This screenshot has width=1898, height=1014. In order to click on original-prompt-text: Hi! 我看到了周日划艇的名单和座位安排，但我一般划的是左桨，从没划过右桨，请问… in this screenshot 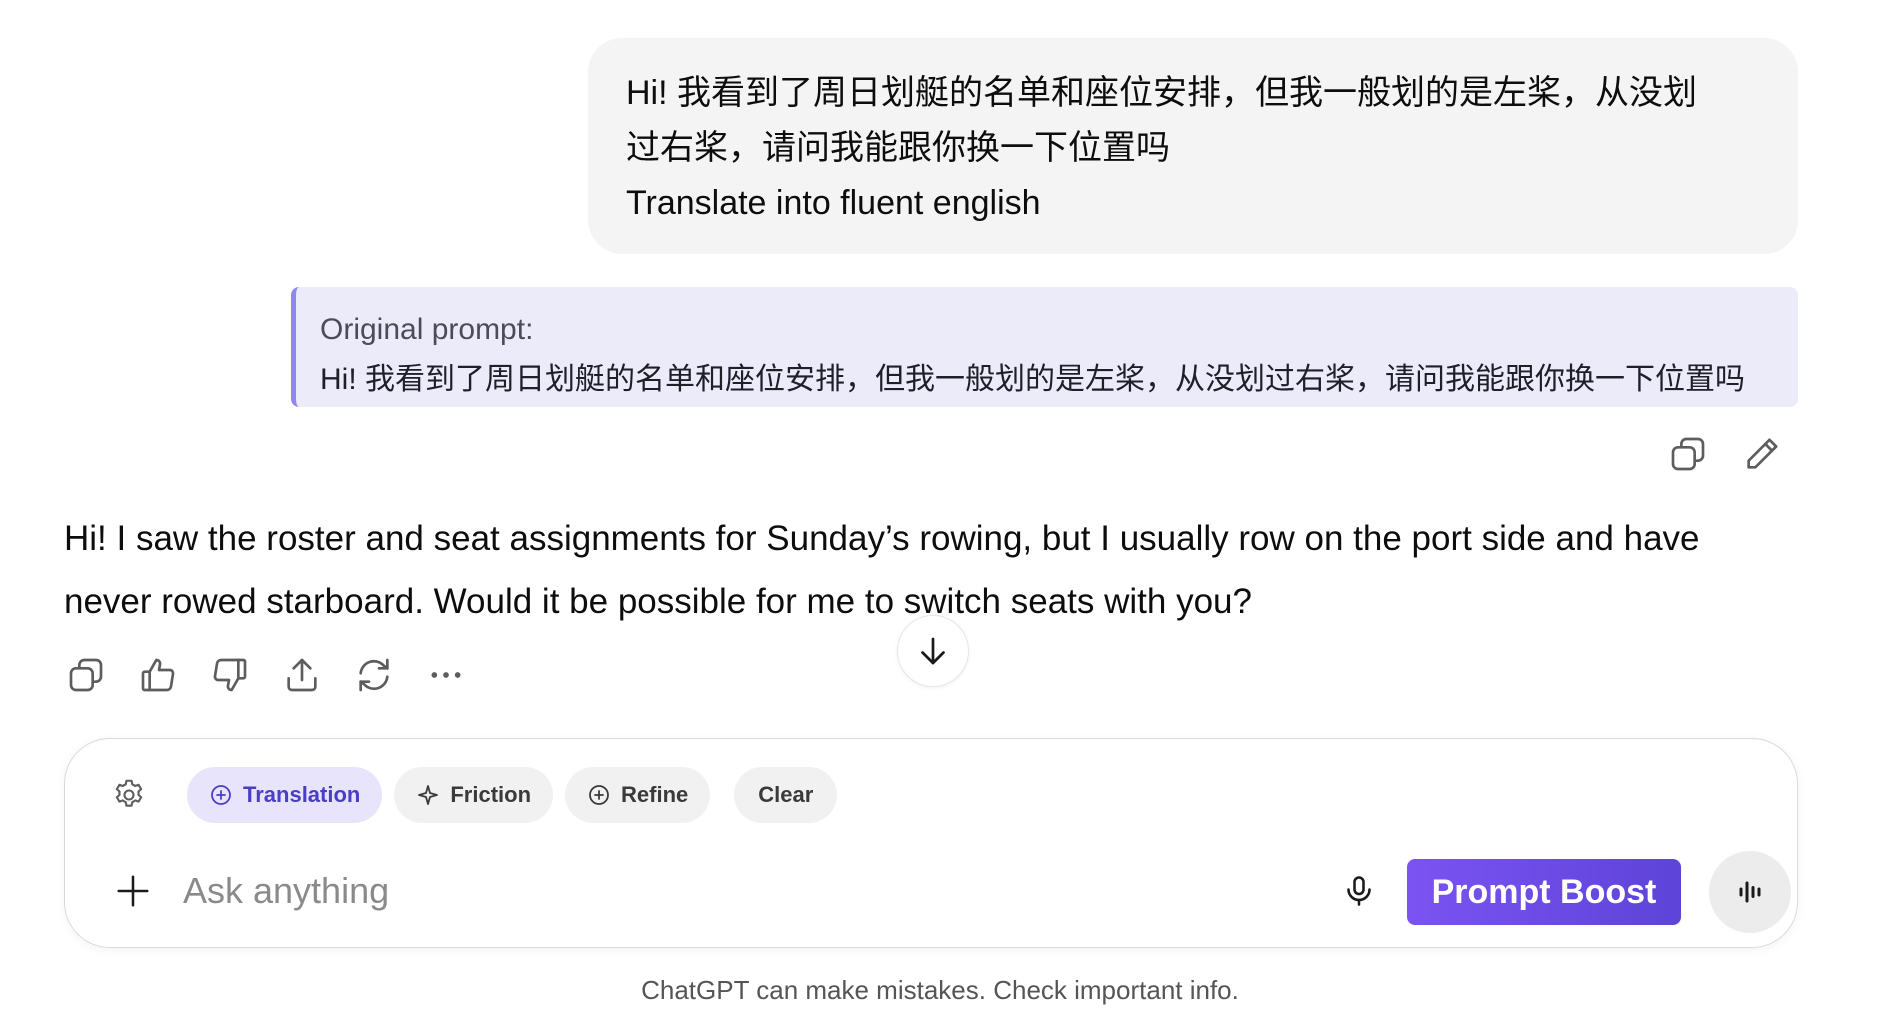, I will do `click(1032, 379)`.